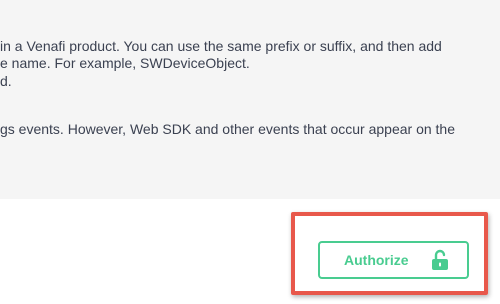  I want to click on description-line: e name. For example, SWDeviceObject., so click(125, 63).